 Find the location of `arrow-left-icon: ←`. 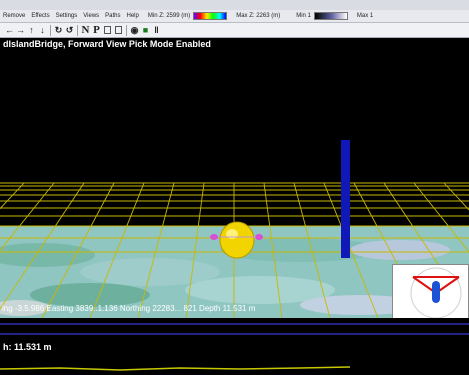

arrow-left-icon: ← is located at coordinates (9, 30).